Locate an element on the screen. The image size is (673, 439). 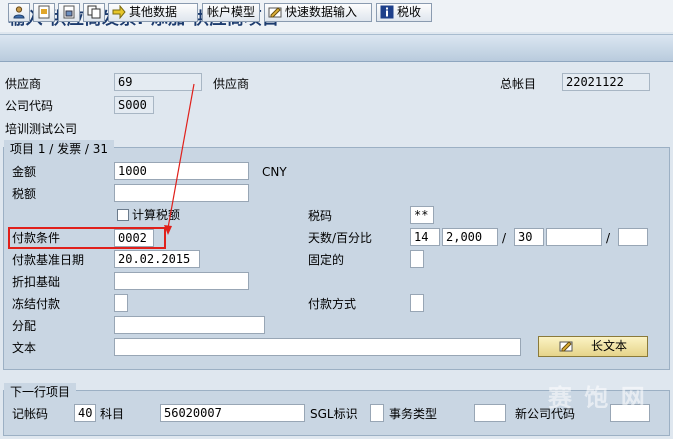
posting-key-field: 40 is located at coordinates (85, 413).